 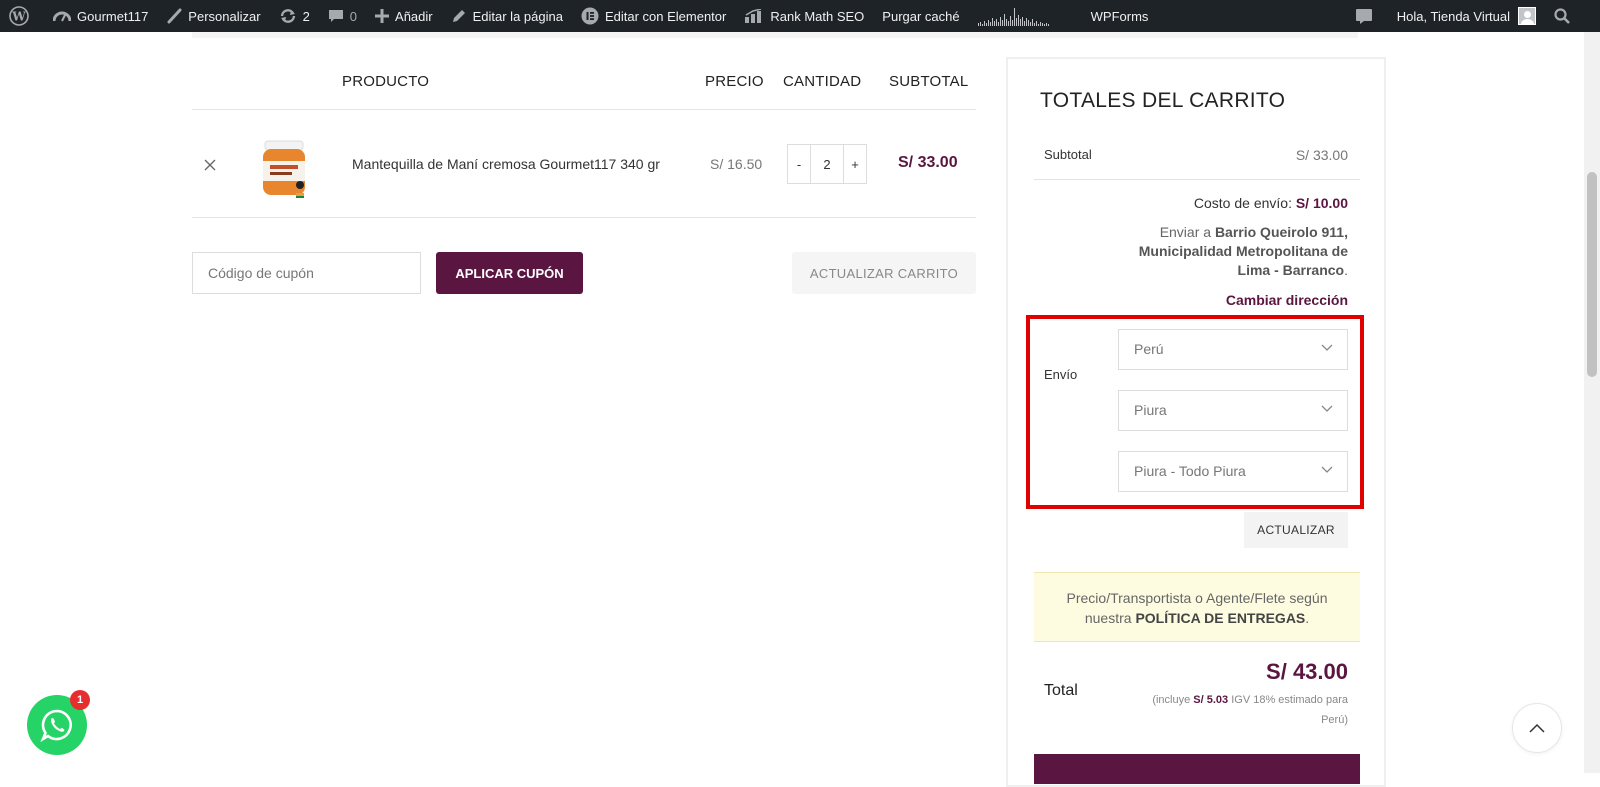 I want to click on search-button, so click(x=1572, y=16).